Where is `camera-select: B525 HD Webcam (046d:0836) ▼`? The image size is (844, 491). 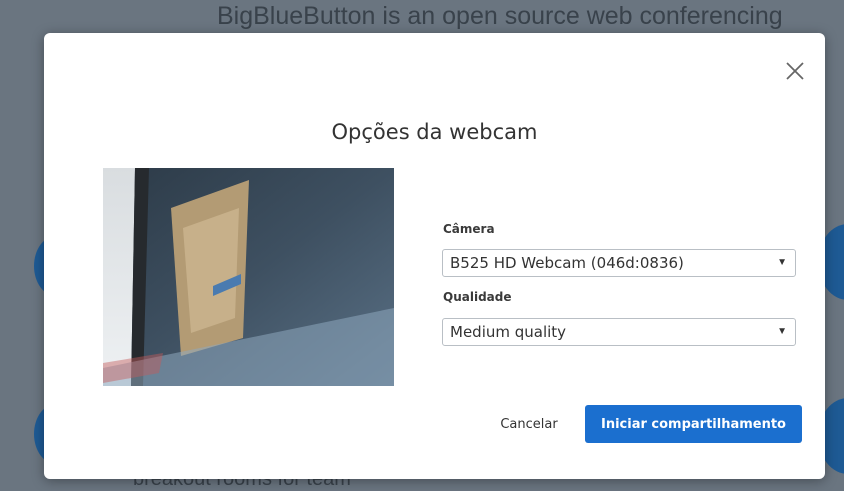
camera-select: B525 HD Webcam (046d:0836) ▼ is located at coordinates (619, 263).